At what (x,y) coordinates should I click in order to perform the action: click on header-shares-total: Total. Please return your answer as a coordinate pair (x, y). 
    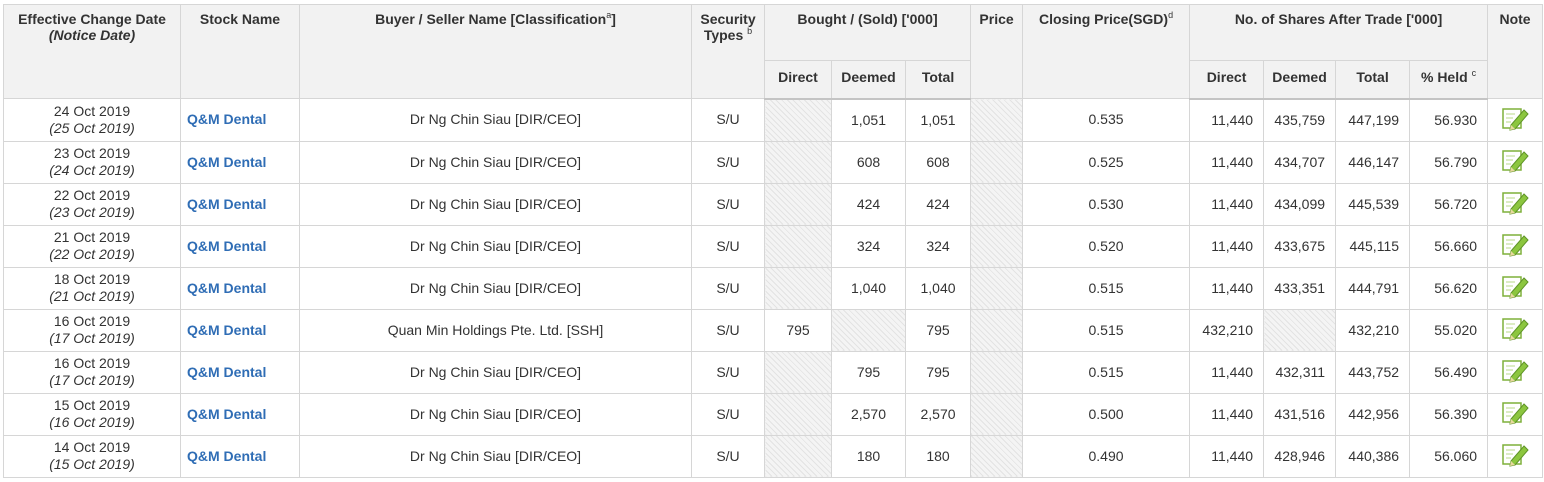
    Looking at the image, I should click on (1373, 80).